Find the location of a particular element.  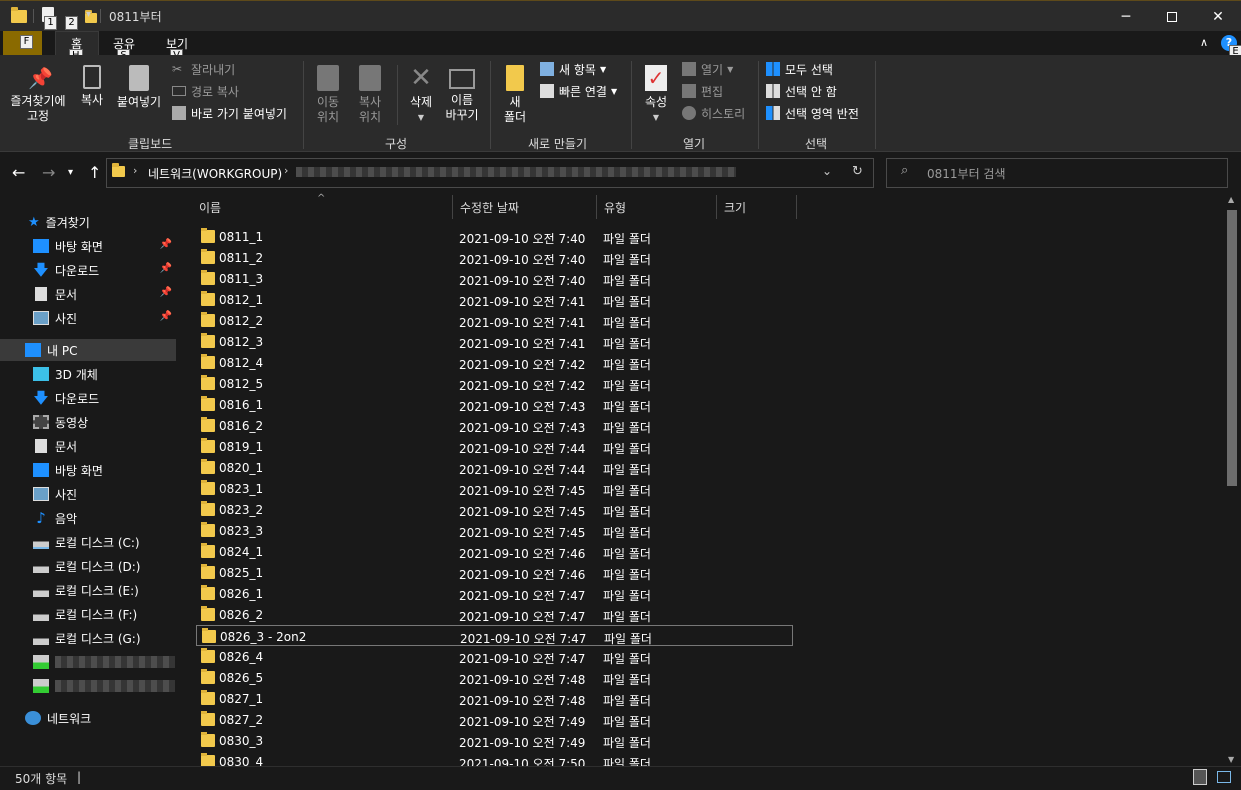

history-button: 히스토리 is located at coordinates (713, 113).